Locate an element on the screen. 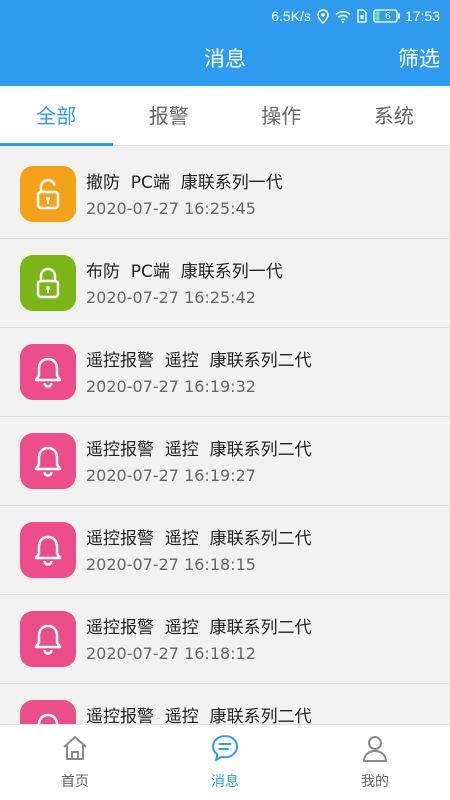 The image size is (450, 800). list-item: 遥控报警 遥控 康联系列二代 2020-07-27 16:19:32 is located at coordinates (225, 372).